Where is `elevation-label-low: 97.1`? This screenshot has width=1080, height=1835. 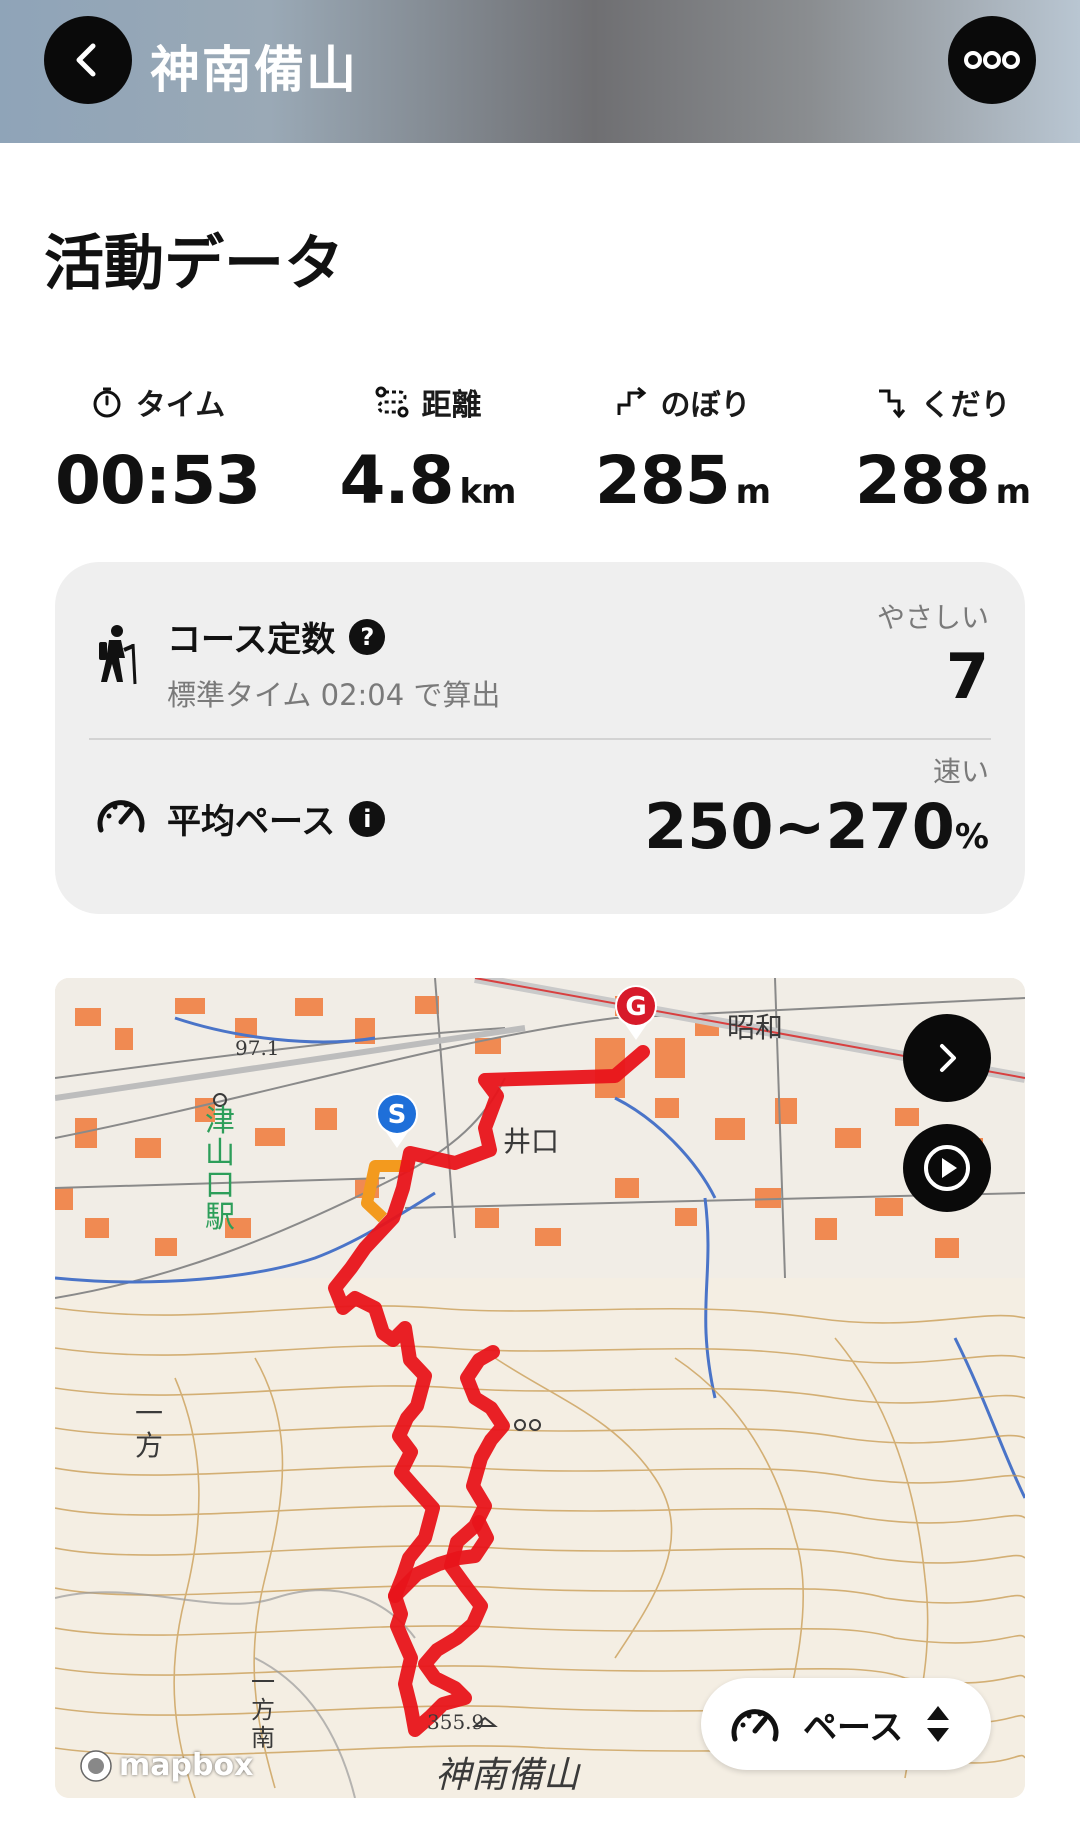 elevation-label-low: 97.1 is located at coordinates (257, 1048).